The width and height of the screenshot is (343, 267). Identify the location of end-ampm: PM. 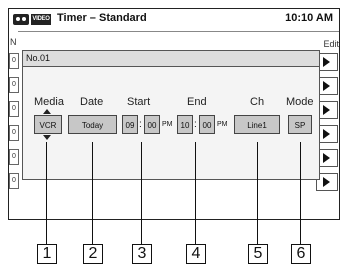
(222, 124).